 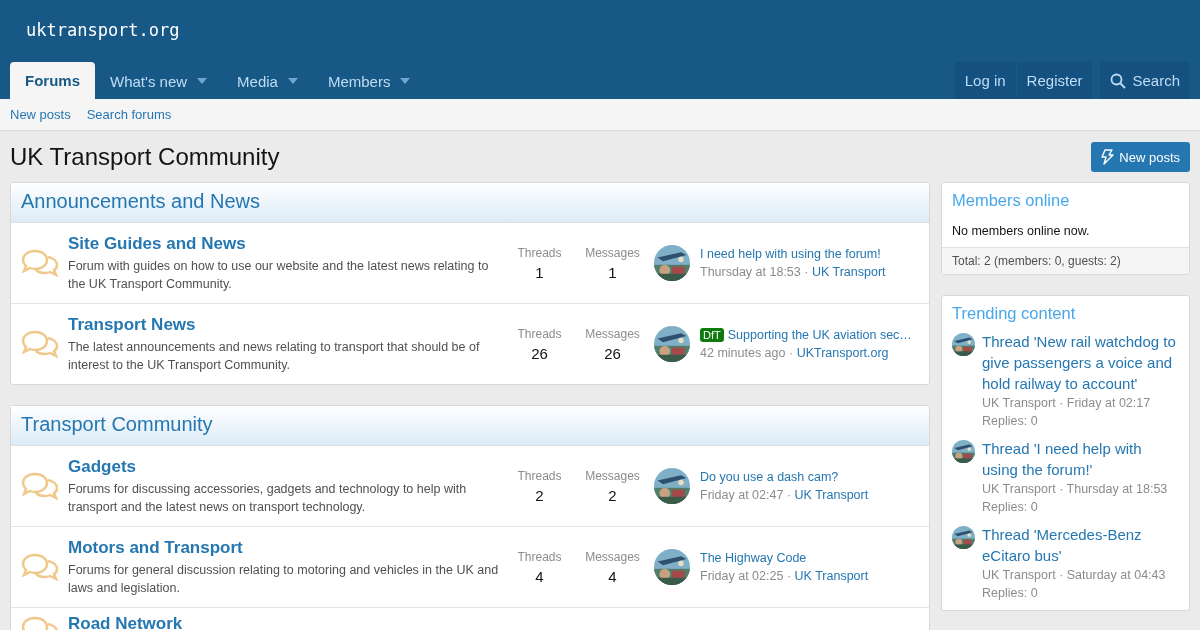 I want to click on search-icon, so click(x=1118, y=80).